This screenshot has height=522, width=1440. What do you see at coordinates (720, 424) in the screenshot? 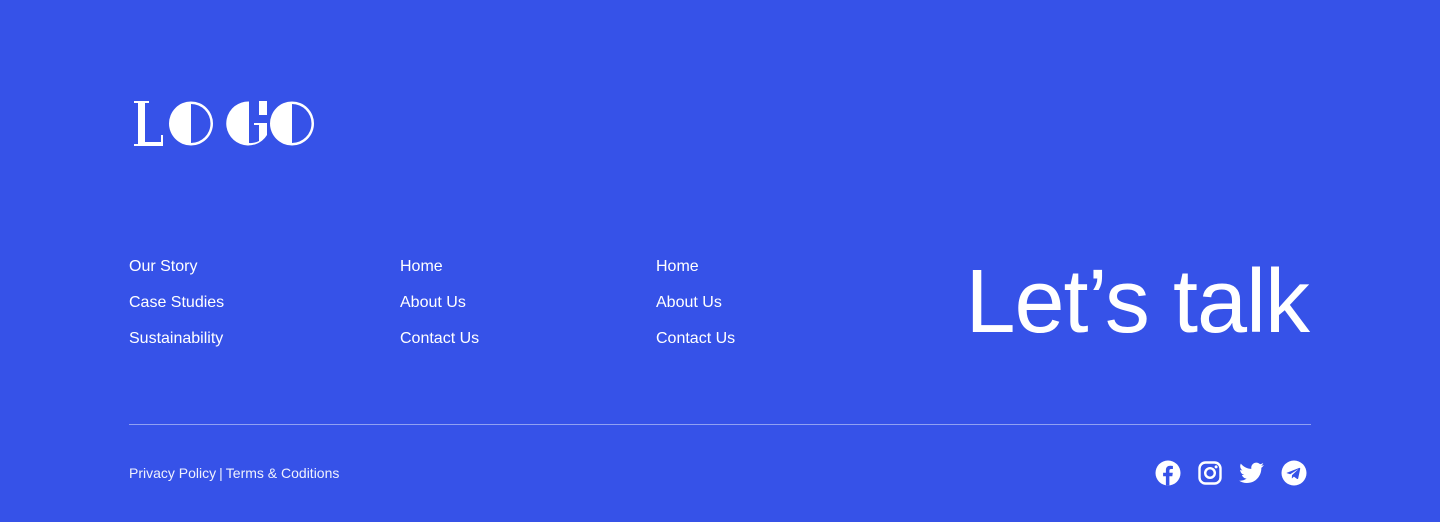
I see `footer-divider` at bounding box center [720, 424].